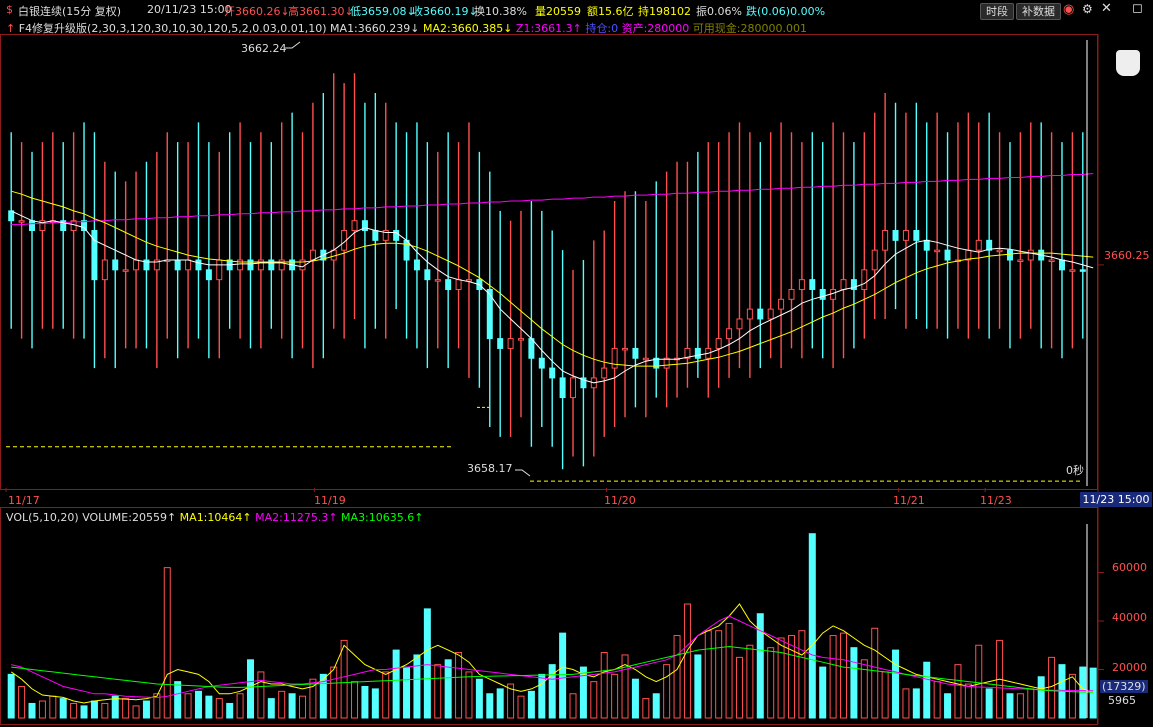 The image size is (1153, 727). Describe the element at coordinates (189, 9) in the screenshot. I see `header-datetime: 20/11/23 15:00` at that location.